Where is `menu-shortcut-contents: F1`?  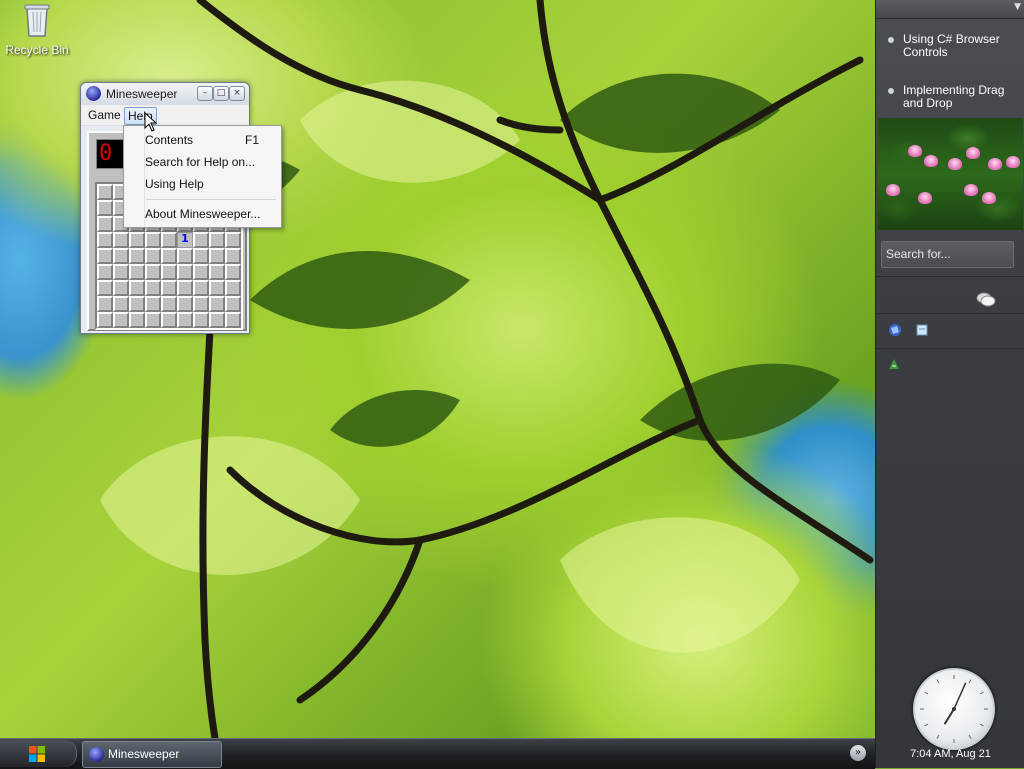 menu-shortcut-contents: F1 is located at coordinates (252, 140).